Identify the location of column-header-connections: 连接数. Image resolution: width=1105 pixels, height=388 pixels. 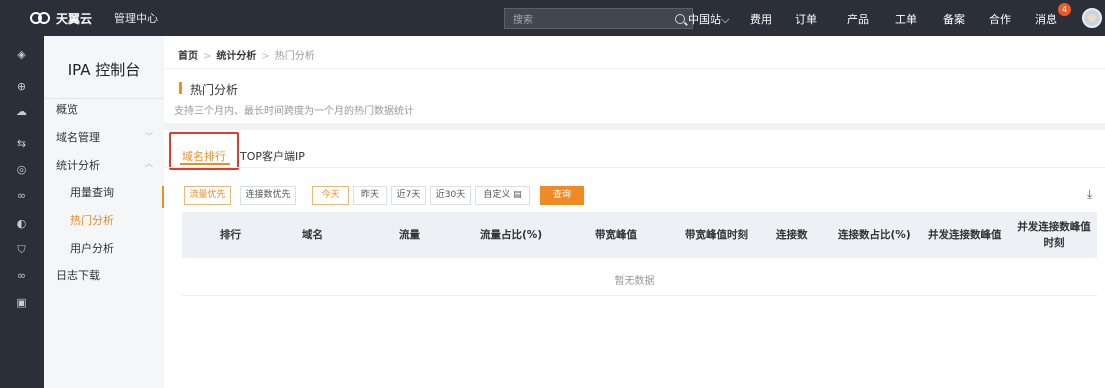
(792, 235).